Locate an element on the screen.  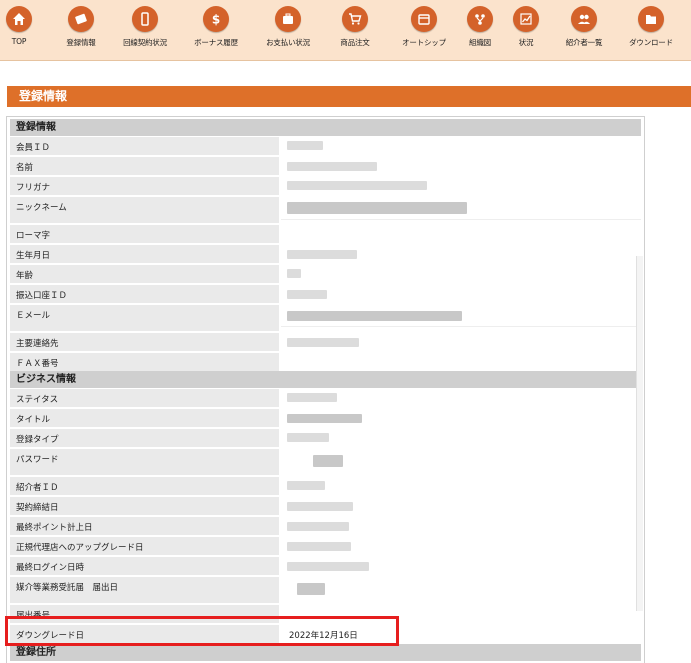
nav-item-payment-status: お支払い状況 is located at coordinates (288, 27).